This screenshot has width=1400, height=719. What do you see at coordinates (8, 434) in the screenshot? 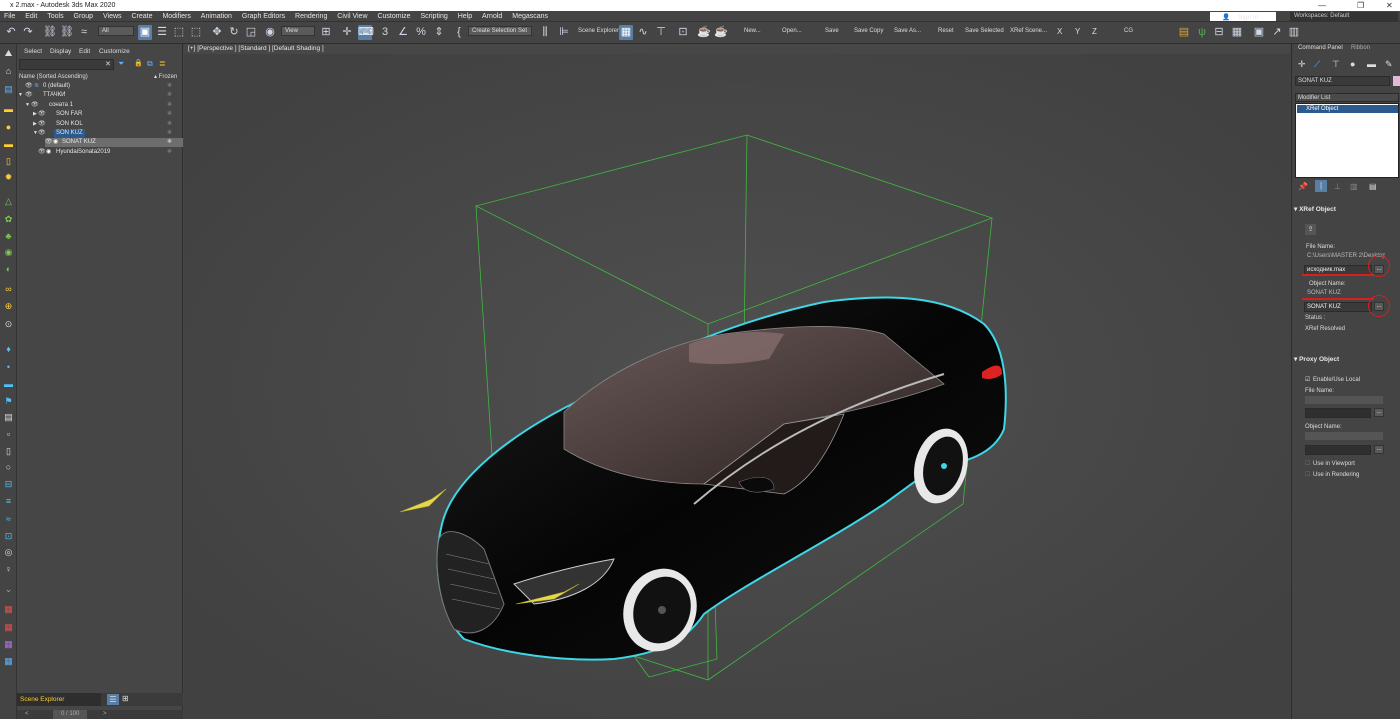
I see `square-icon: ▫` at bounding box center [8, 434].